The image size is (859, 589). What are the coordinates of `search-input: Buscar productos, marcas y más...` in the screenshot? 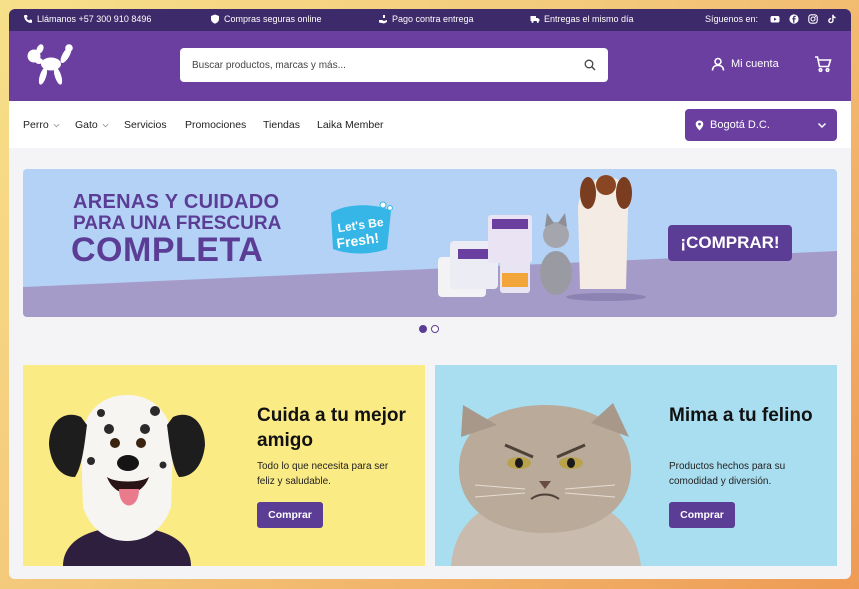 It's located at (394, 65).